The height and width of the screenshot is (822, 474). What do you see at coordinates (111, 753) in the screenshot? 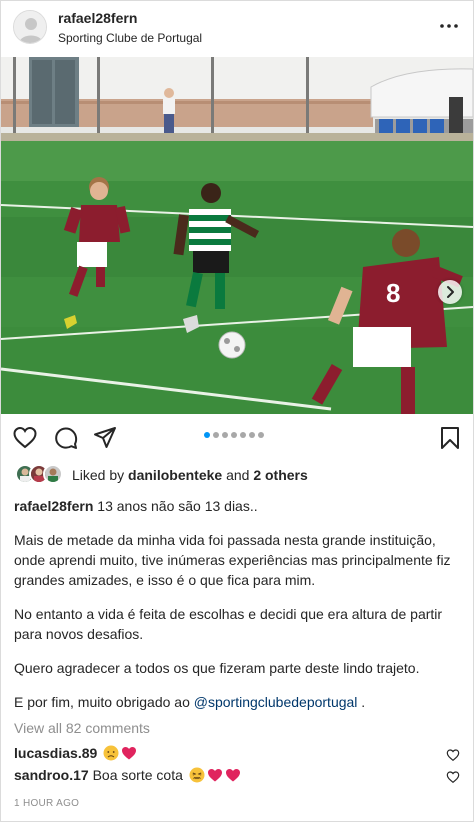
I see `disappointed-face-emoji` at bounding box center [111, 753].